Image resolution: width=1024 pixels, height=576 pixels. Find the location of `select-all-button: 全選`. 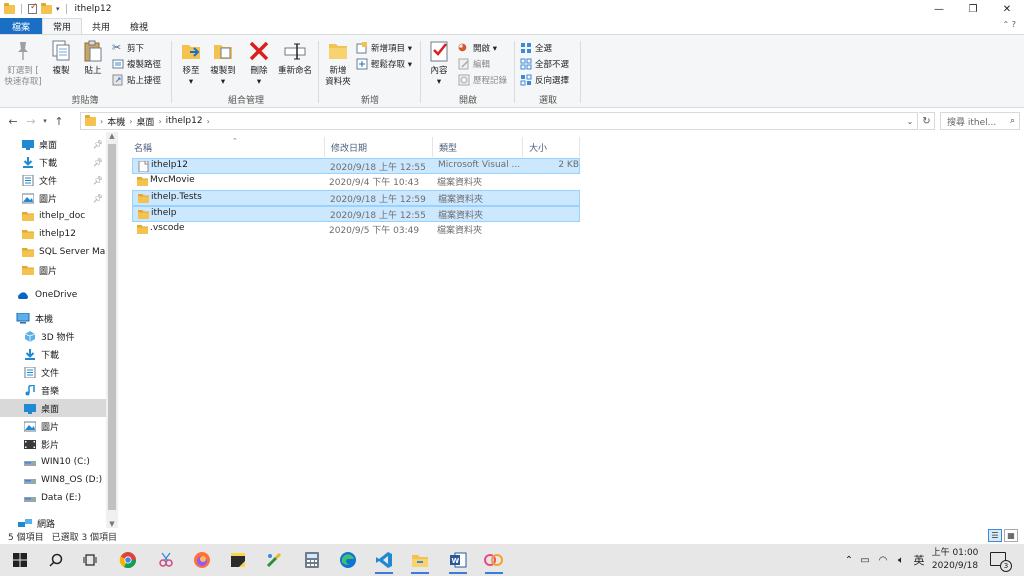

select-all-button: 全選 is located at coordinates (536, 48).